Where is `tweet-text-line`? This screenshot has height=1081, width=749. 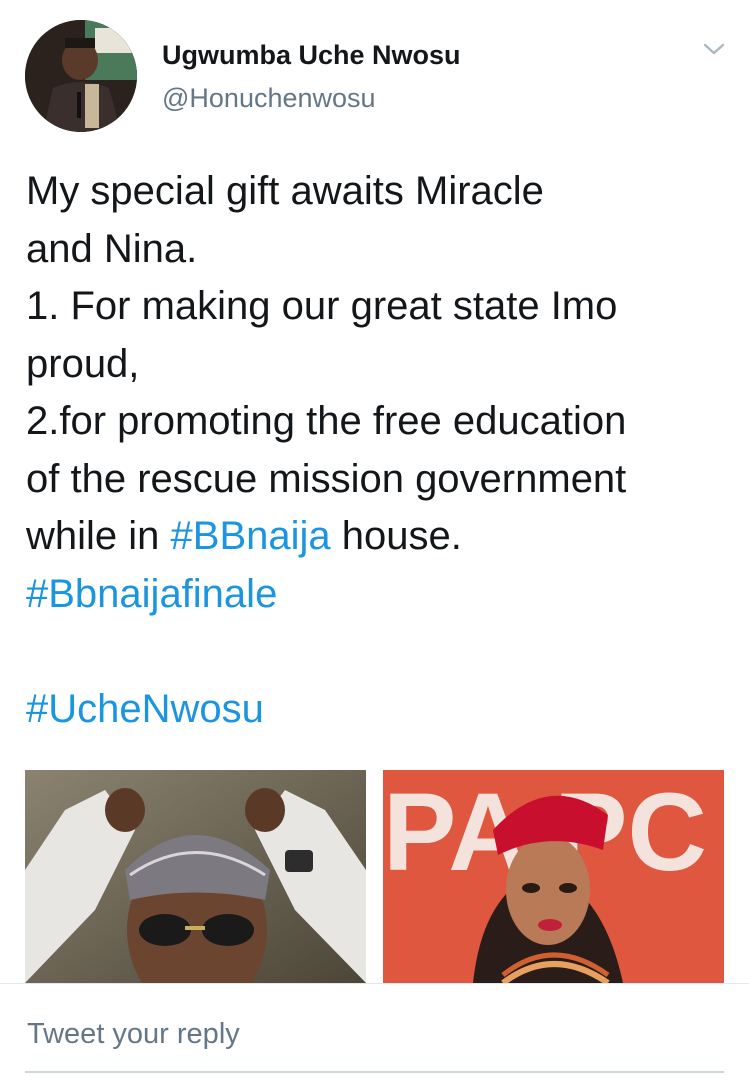 tweet-text-line is located at coordinates (381, 652).